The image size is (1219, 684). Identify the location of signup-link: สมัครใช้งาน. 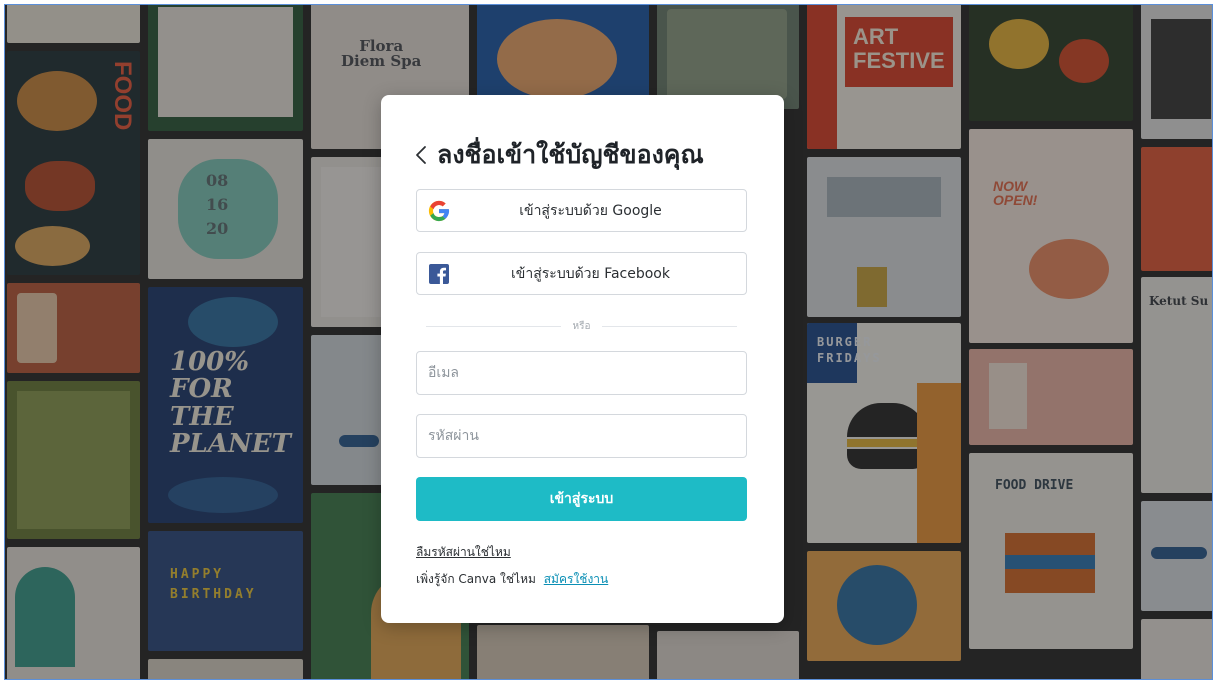
(576, 579).